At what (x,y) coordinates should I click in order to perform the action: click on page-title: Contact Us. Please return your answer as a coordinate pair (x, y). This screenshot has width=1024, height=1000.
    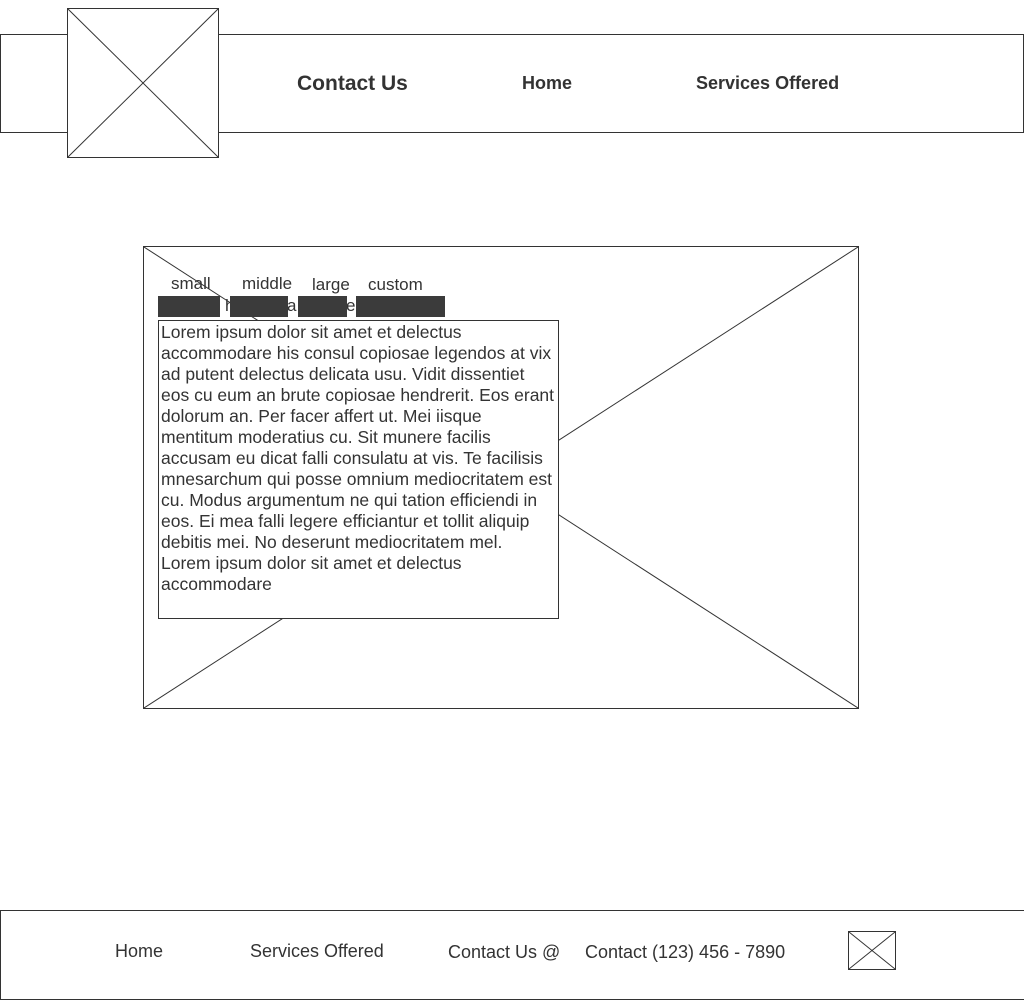
    Looking at the image, I should click on (352, 83).